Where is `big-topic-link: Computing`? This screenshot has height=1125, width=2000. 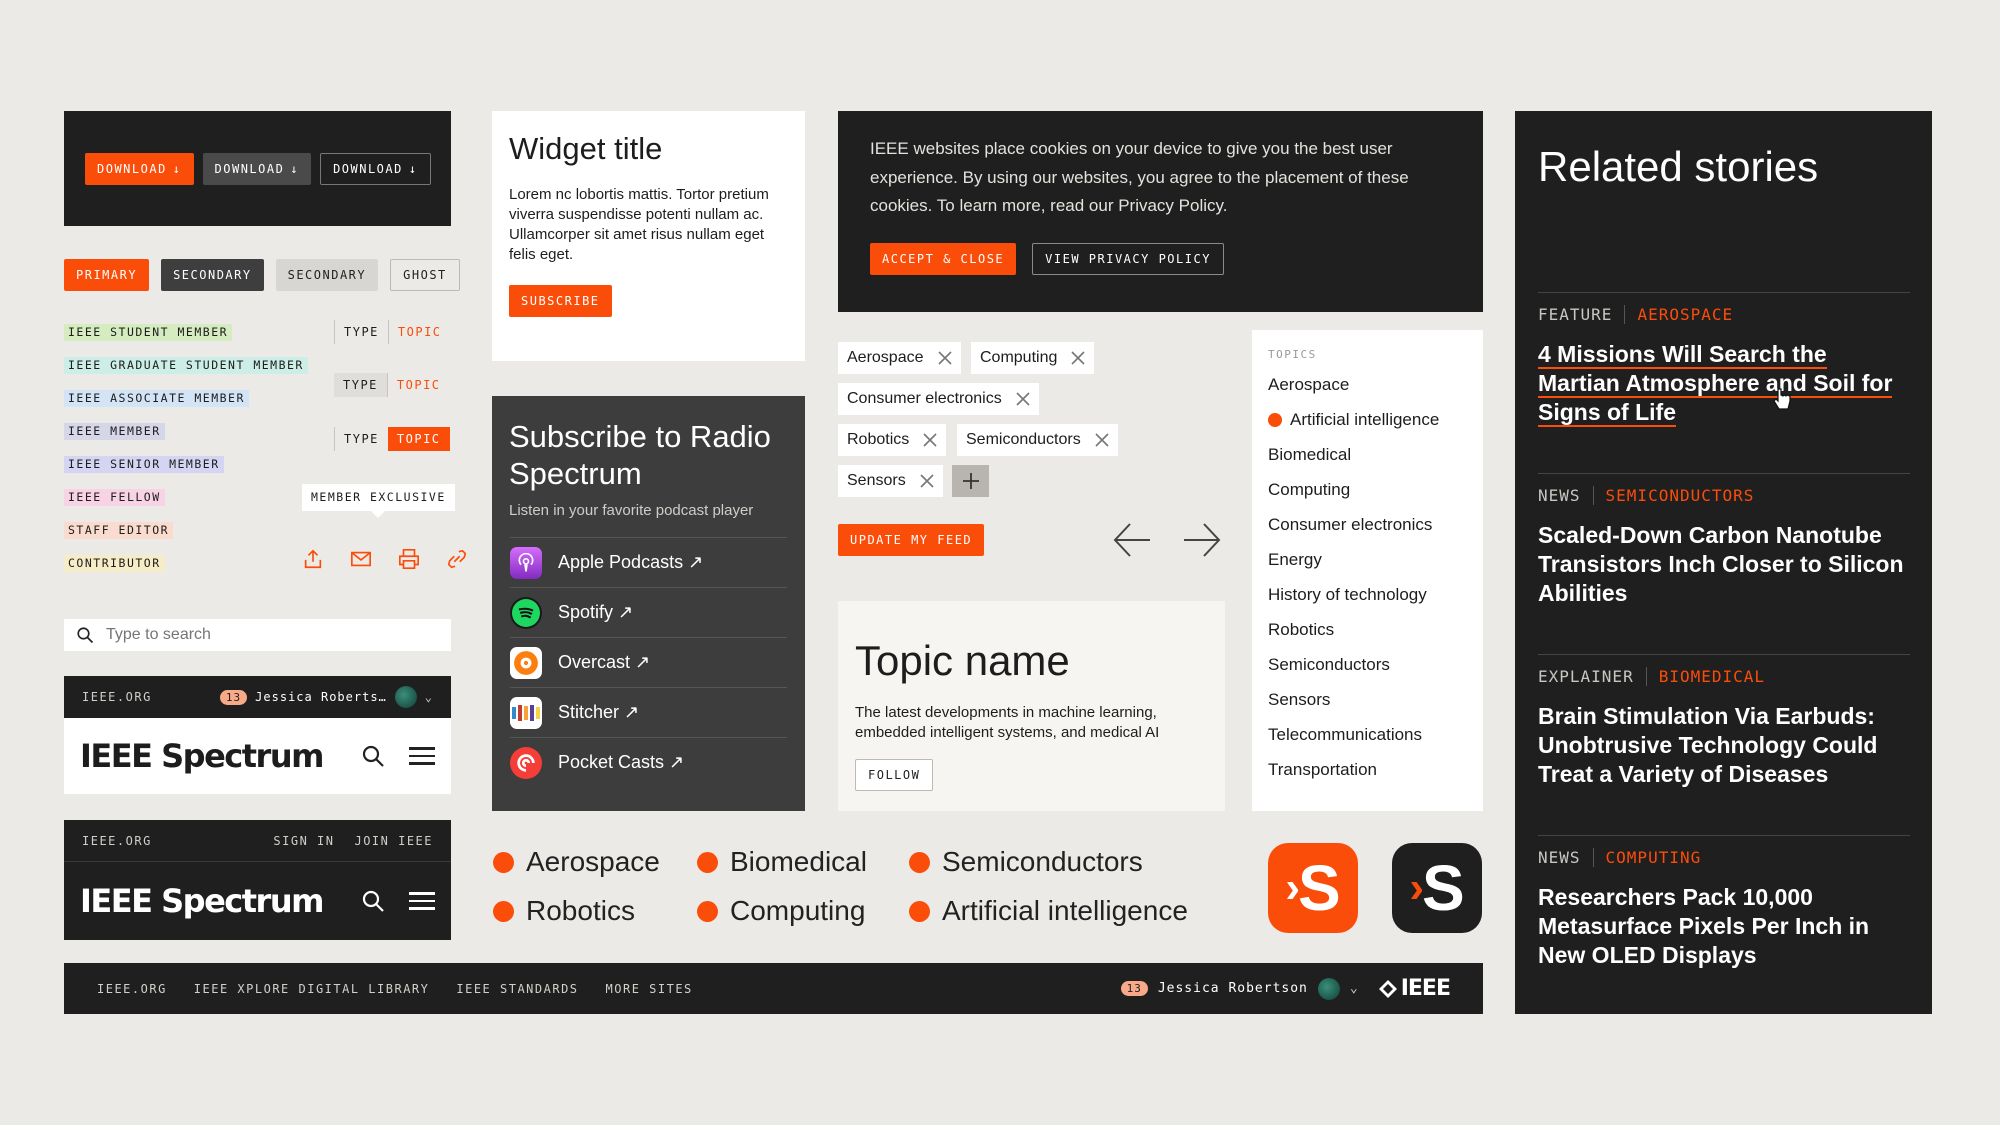
big-topic-link: Computing is located at coordinates (781, 911).